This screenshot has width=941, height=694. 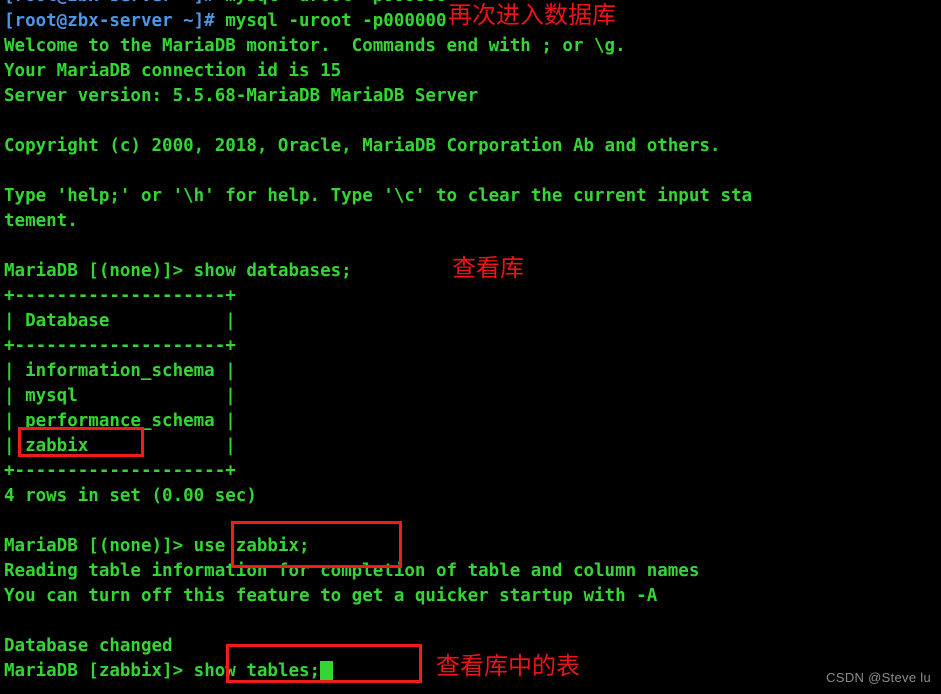 What do you see at coordinates (532, 15) in the screenshot?
I see `annotation-reenter-database: 再次进入数据库` at bounding box center [532, 15].